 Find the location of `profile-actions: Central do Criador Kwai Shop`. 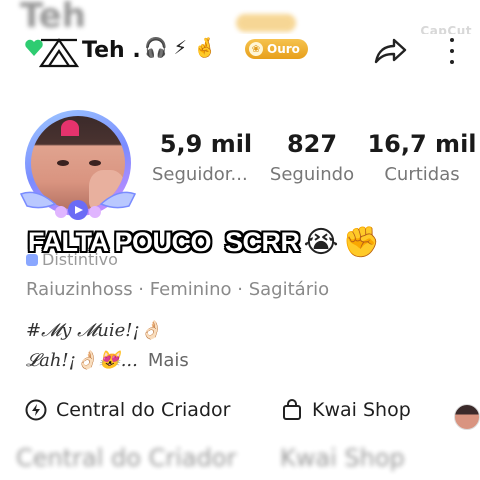

profile-actions: Central do Criador Kwai Shop is located at coordinates (240, 416).